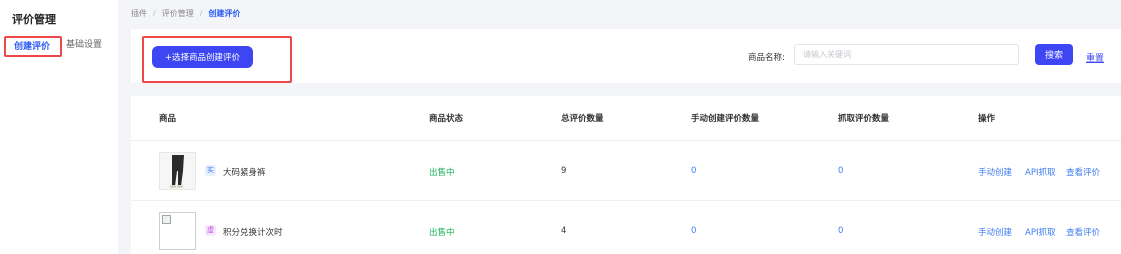  What do you see at coordinates (1095, 57) in the screenshot?
I see `reset-link: 重置` at bounding box center [1095, 57].